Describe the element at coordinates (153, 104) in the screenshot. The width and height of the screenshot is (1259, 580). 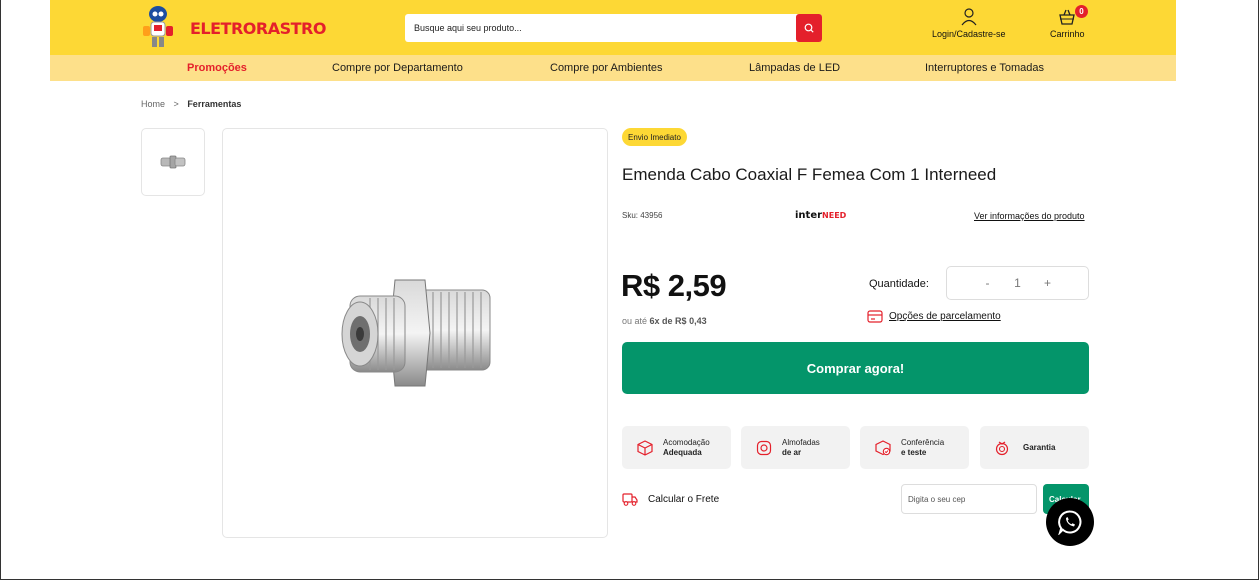
I see `breadcrumb-home: Home` at that location.